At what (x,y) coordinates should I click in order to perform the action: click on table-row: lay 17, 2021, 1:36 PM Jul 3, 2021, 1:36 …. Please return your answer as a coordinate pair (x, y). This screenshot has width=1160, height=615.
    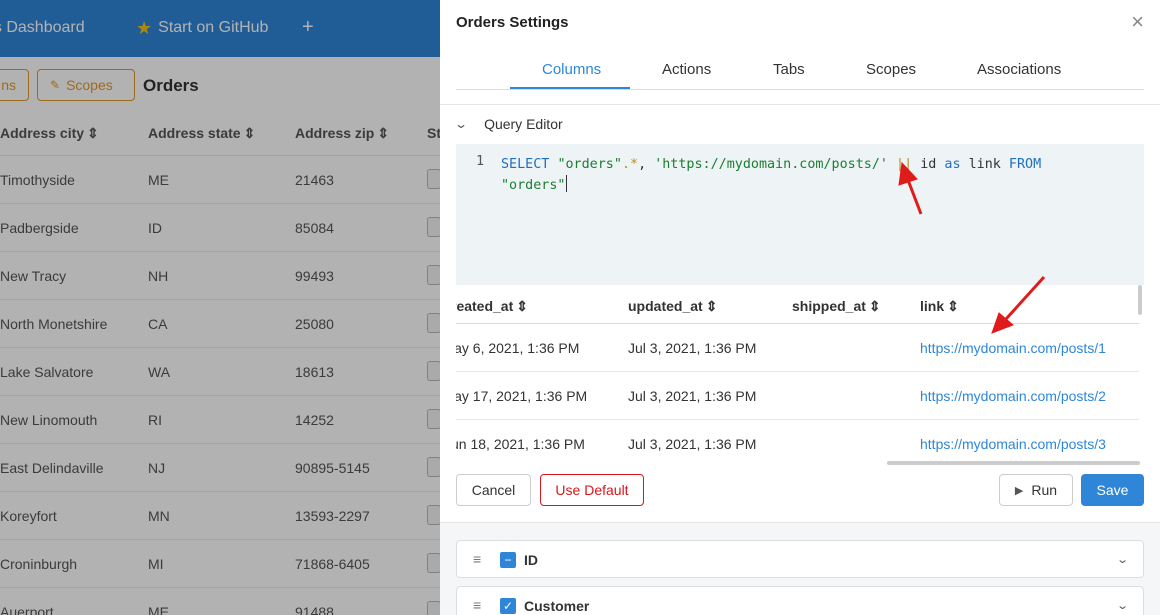
    Looking at the image, I should click on (797, 396).